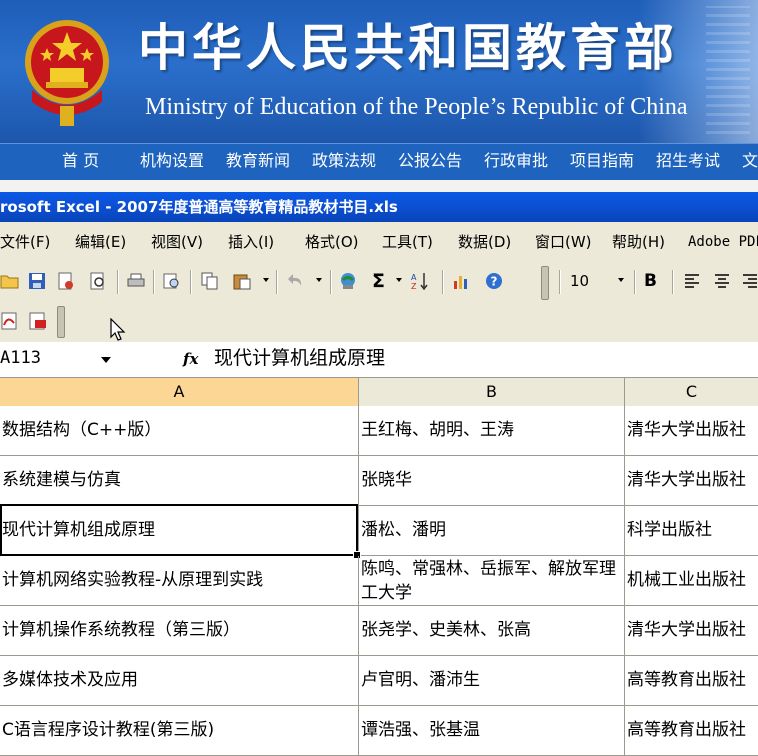  Describe the element at coordinates (179, 530) in the screenshot. I see `cell-textbook-title-selected: 现代计算机组成原理` at that location.